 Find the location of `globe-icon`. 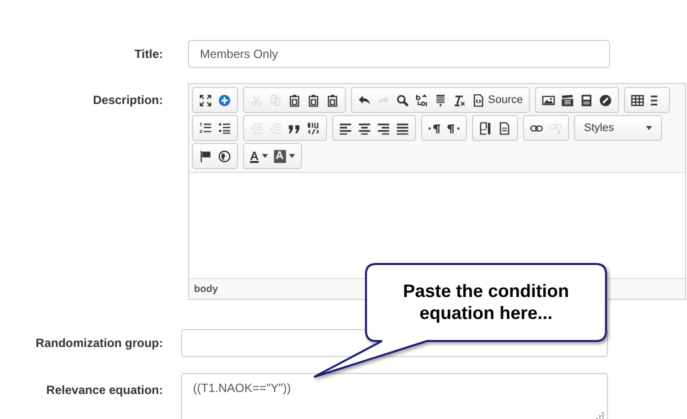

globe-icon is located at coordinates (224, 156).